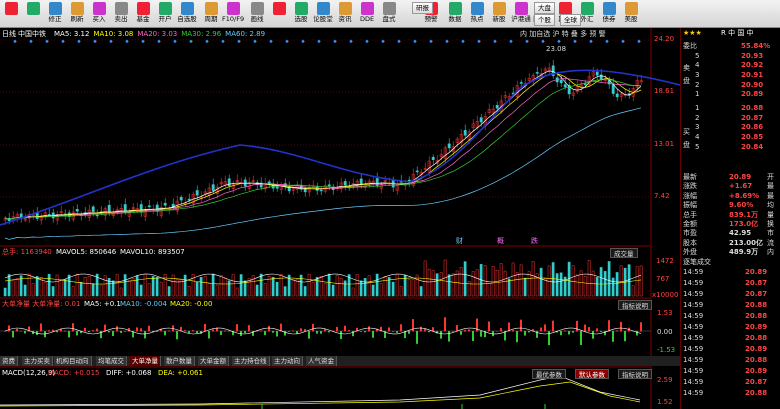  I want to click on quote-cell: 20.89, so click(756, 371).